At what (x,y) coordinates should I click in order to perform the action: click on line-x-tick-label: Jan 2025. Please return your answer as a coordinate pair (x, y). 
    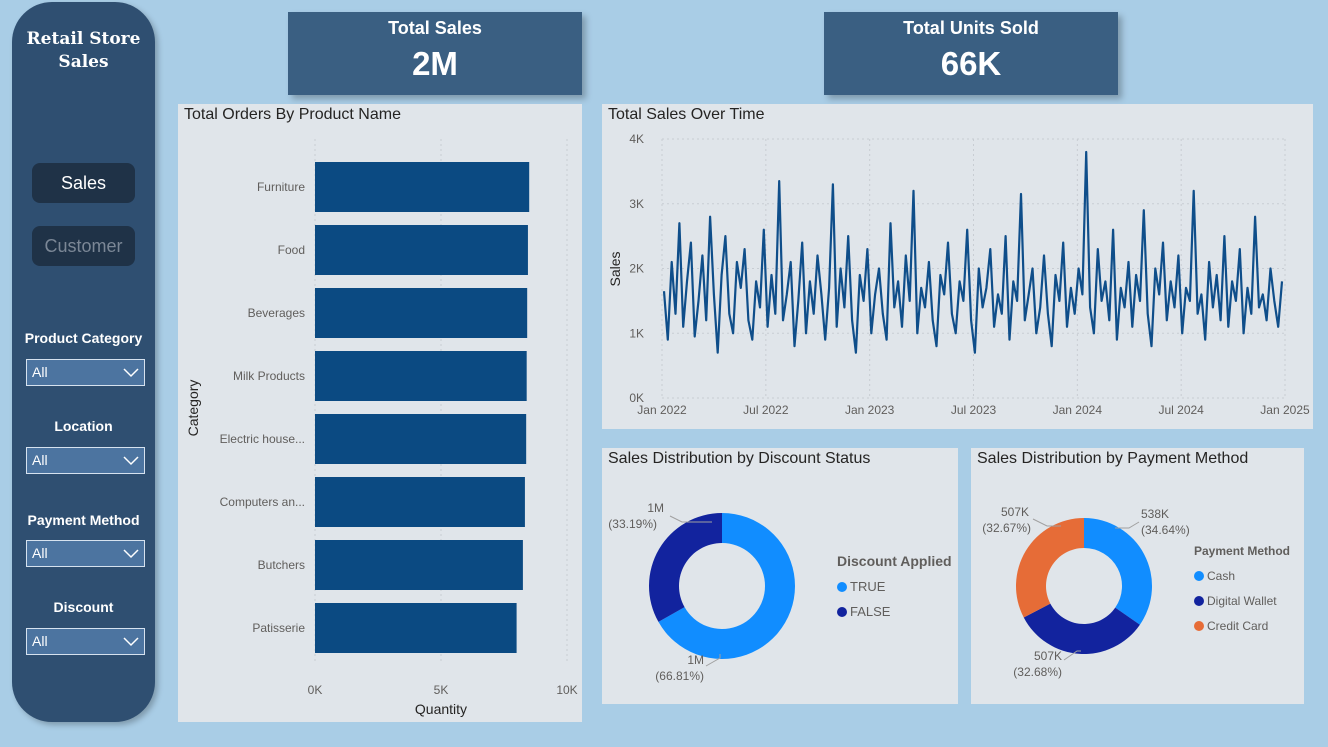
    Looking at the image, I should click on (1285, 410).